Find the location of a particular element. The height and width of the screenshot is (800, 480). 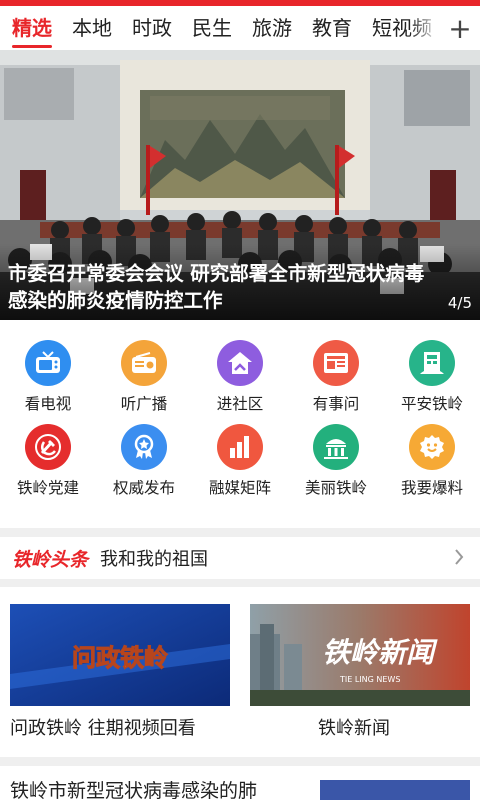

news-list-item: 铁岭市新型冠状病毒感染的肺 is located at coordinates (240, 783).